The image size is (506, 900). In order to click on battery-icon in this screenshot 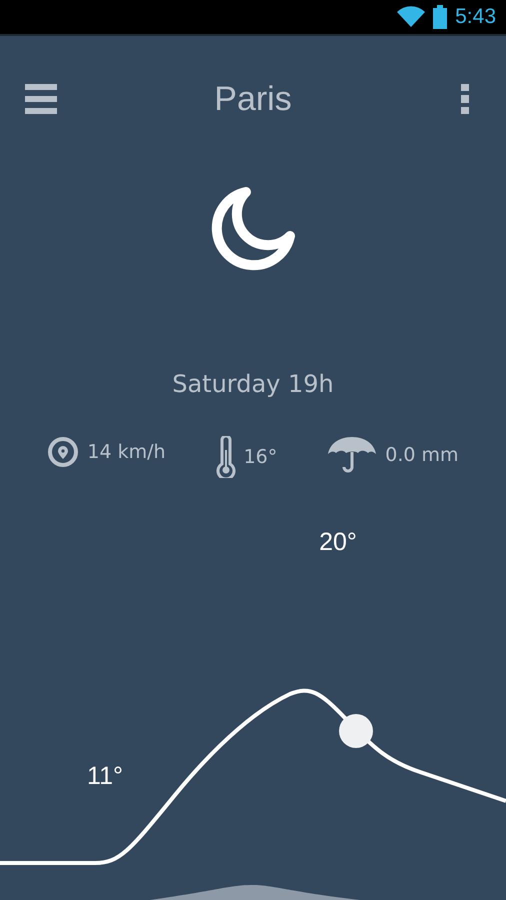, I will do `click(440, 17)`.